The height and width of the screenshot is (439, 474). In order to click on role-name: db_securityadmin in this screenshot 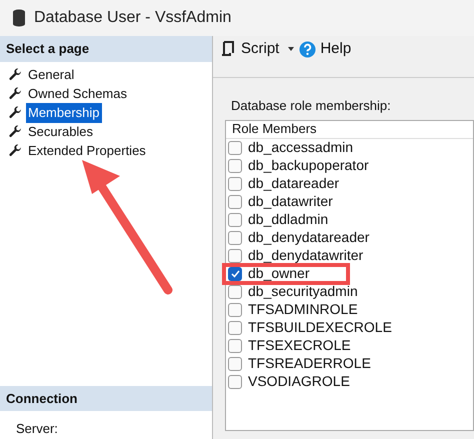, I will do `click(303, 291)`.